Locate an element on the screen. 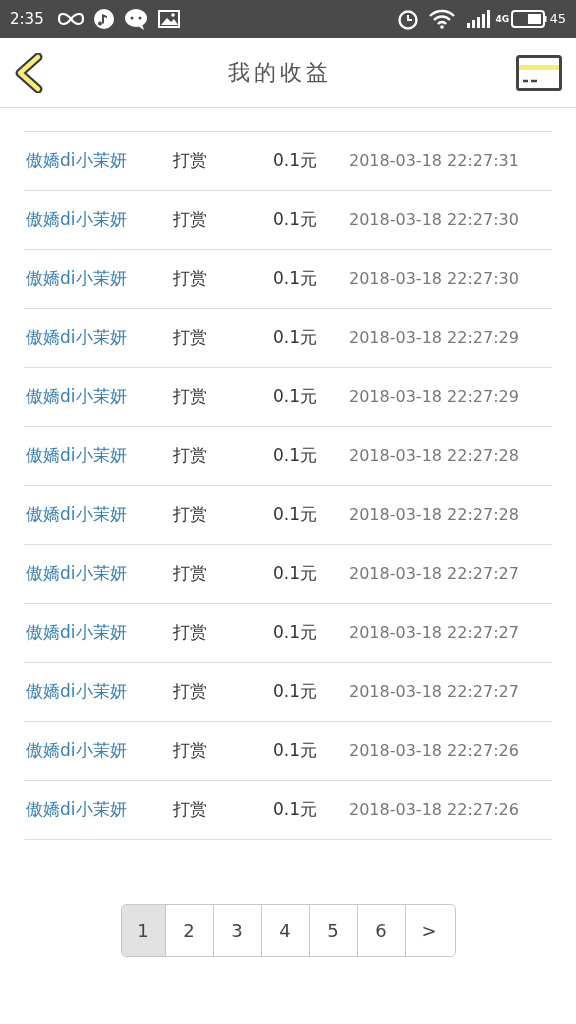 This screenshot has height=1024, width=576. chat-icon is located at coordinates (135, 19).